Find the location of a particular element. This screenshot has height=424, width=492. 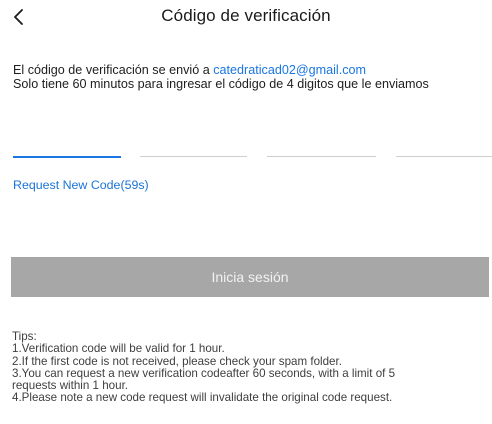

code-input-row is located at coordinates (252, 158).